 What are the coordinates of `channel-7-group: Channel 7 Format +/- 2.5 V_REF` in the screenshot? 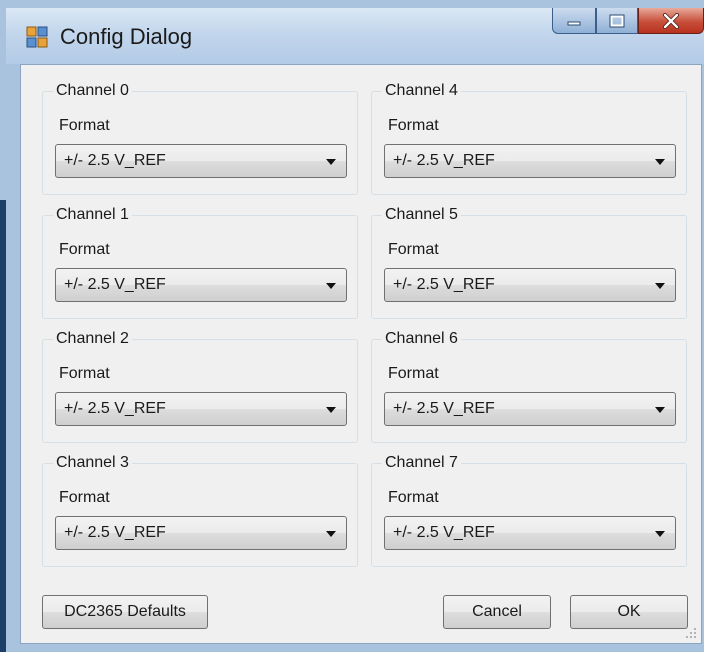 It's located at (529, 510).